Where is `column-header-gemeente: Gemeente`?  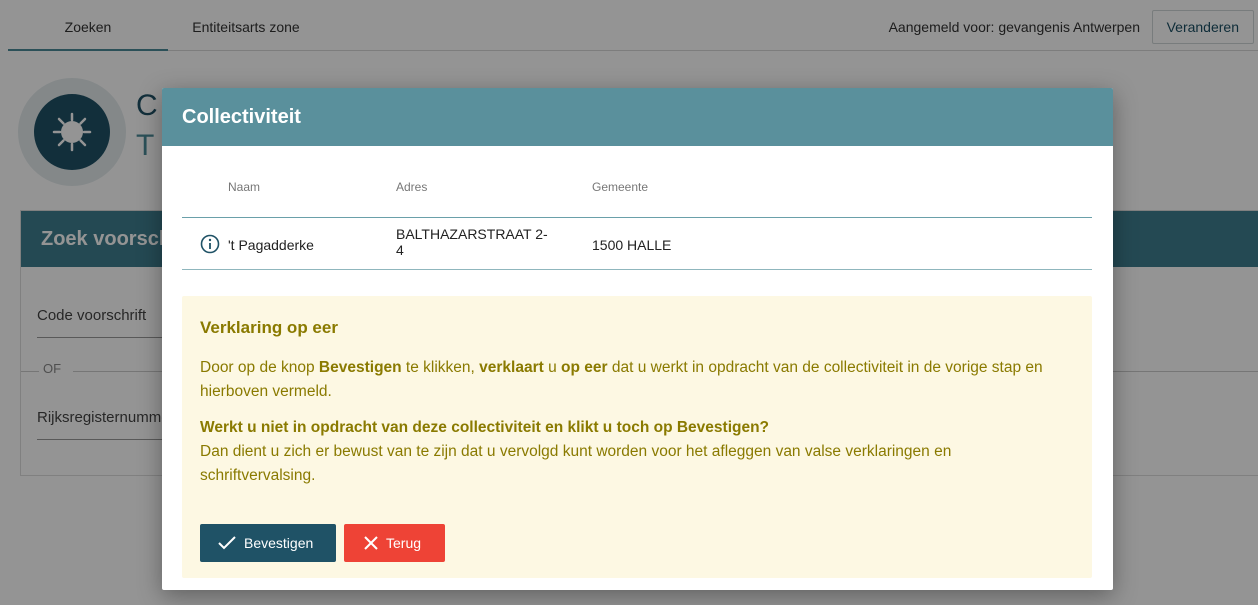
column-header-gemeente: Gemeente is located at coordinates (620, 187).